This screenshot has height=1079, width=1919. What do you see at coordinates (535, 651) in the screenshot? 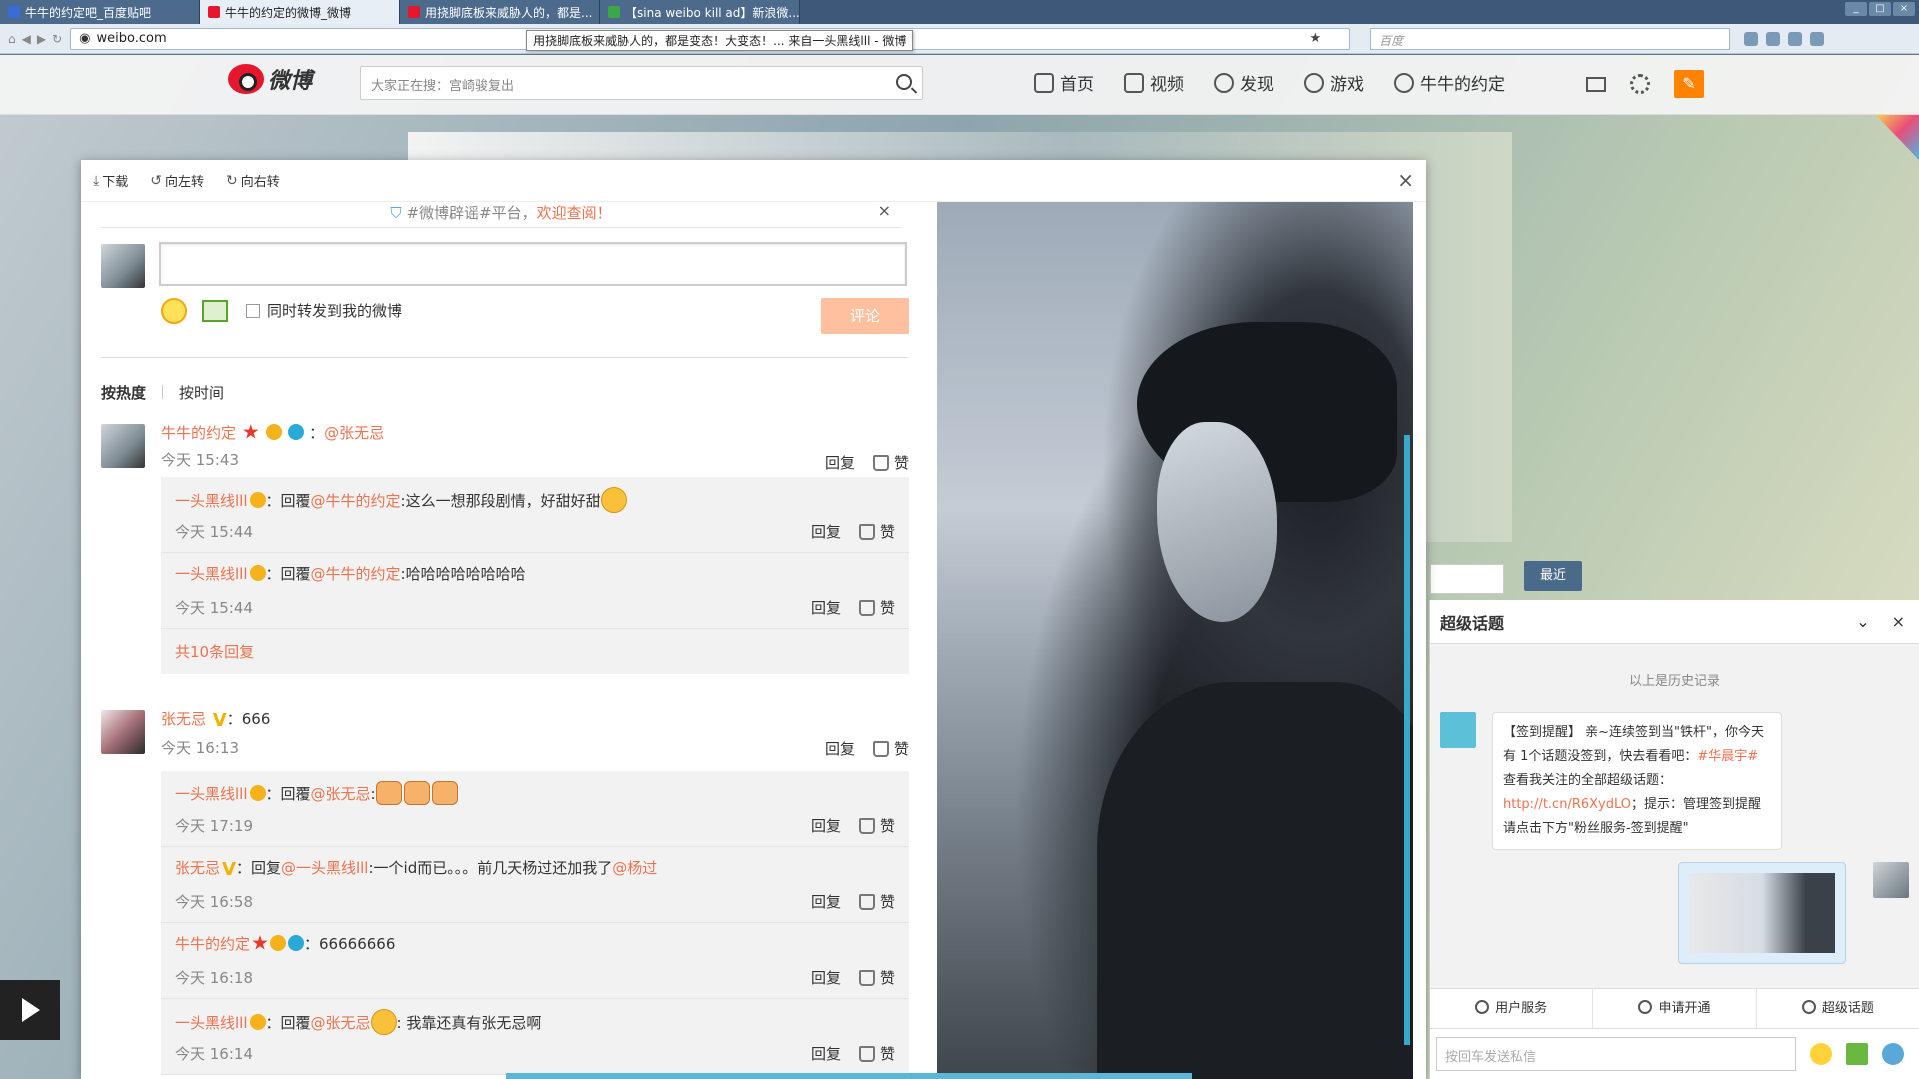
I see `more-replies-link: 共10条回复` at bounding box center [535, 651].